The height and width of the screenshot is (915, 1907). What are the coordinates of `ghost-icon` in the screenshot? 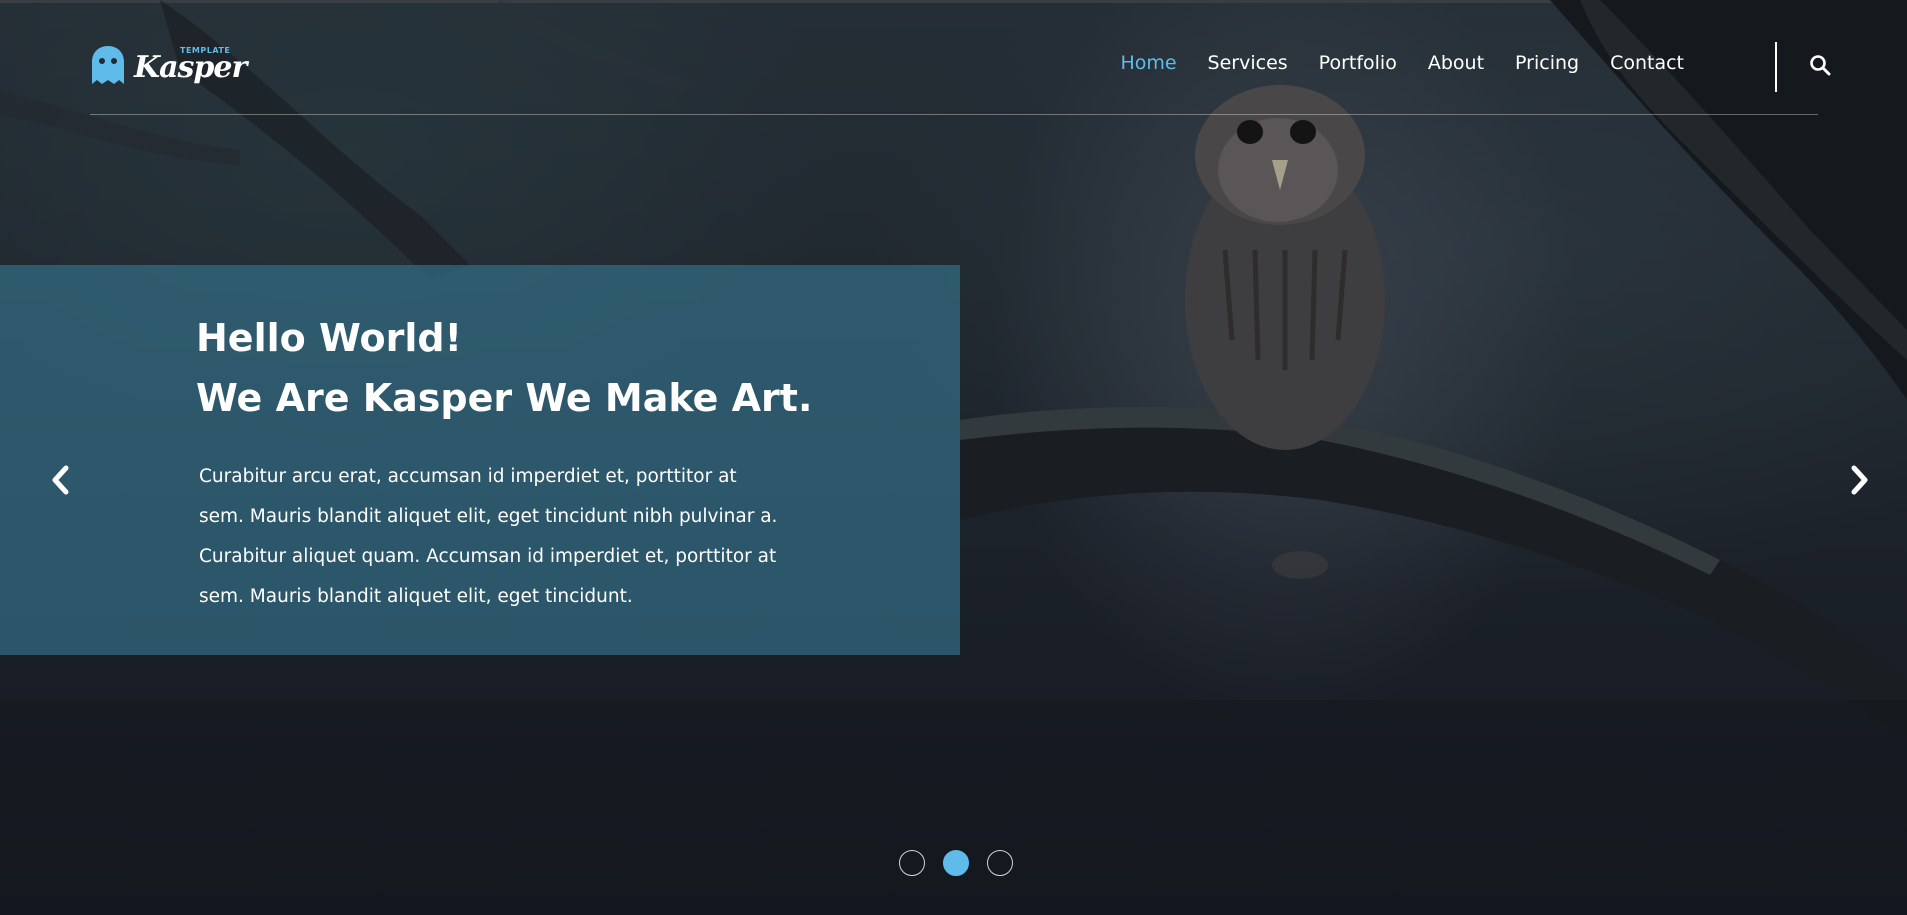 It's located at (108, 65).